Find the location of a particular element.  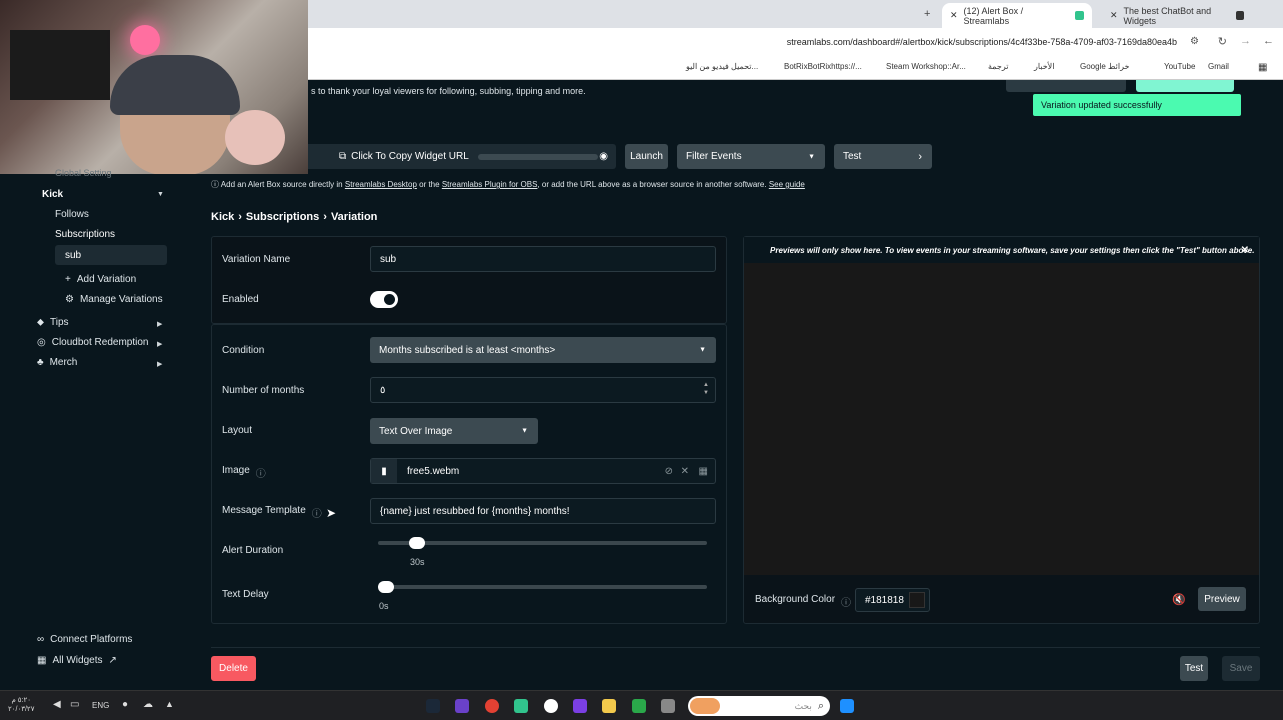

sidebar-item-manage-variations: ⚙ Manage Variations is located at coordinates (114, 299).